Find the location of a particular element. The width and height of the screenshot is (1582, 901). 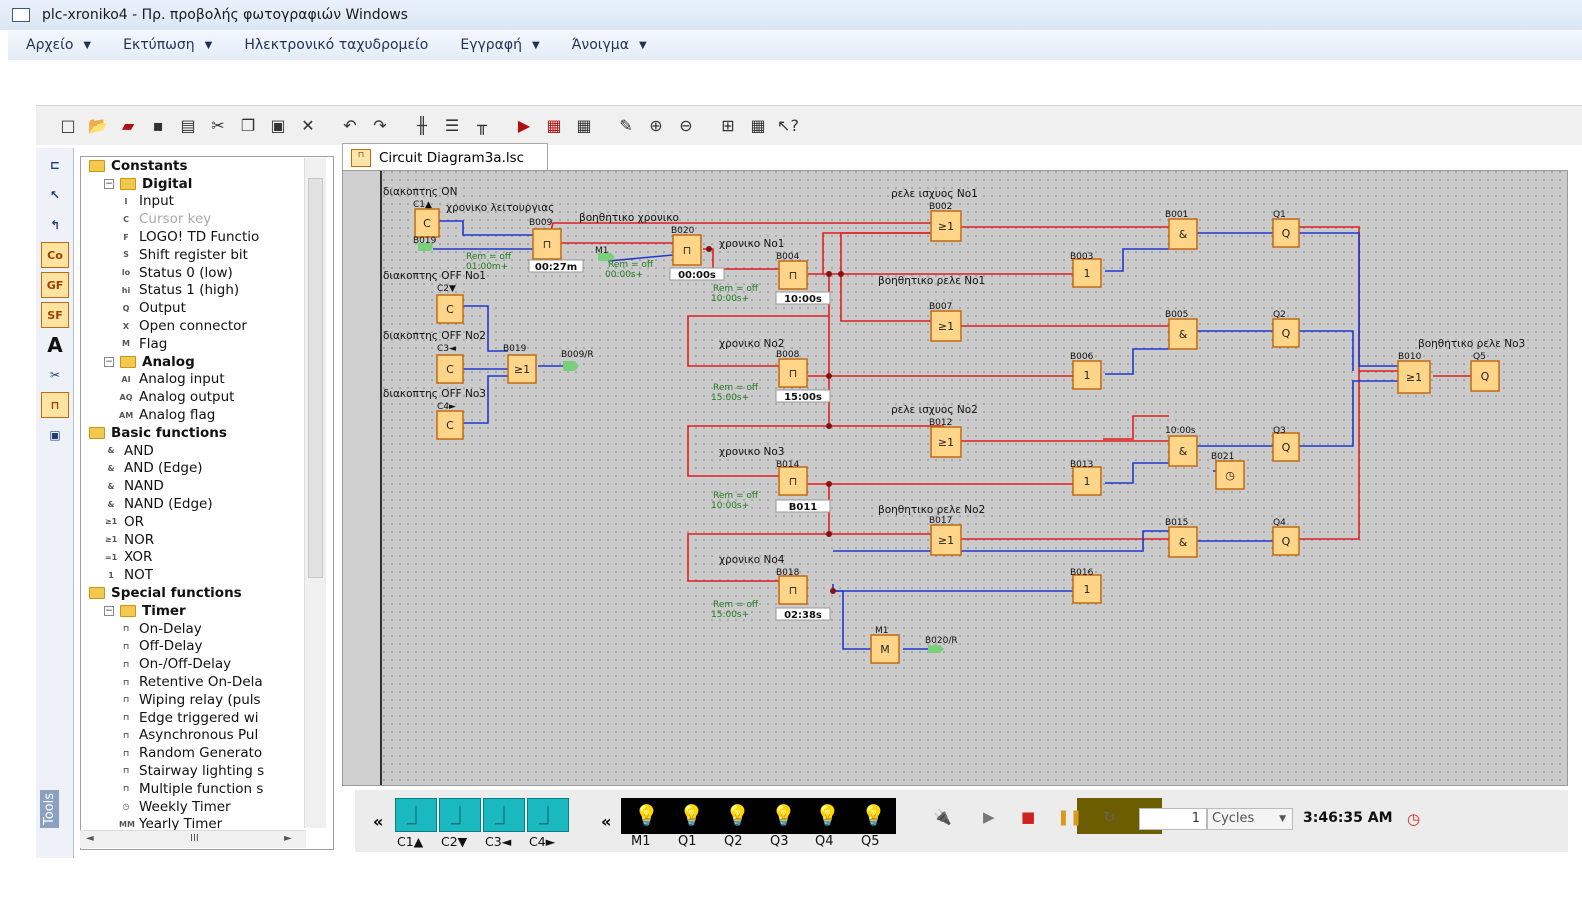

tree-item: − Digital is located at coordinates (207, 184).